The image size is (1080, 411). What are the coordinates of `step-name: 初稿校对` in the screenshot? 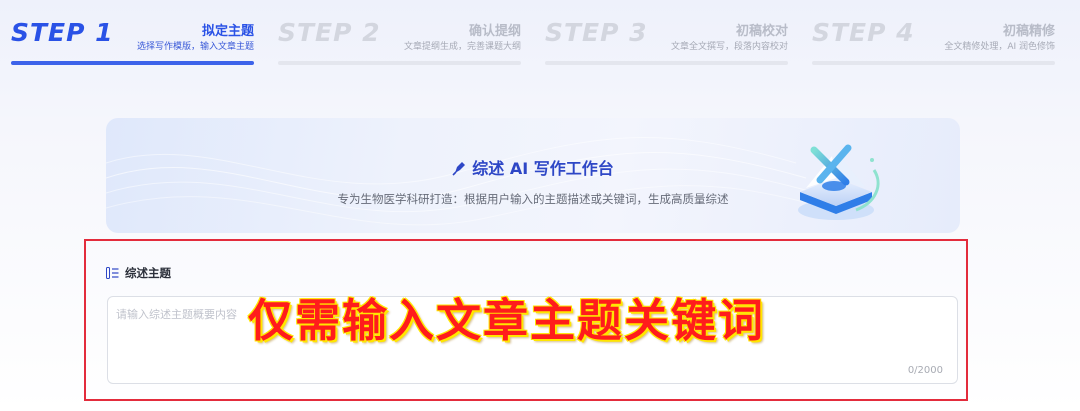 It's located at (761, 31).